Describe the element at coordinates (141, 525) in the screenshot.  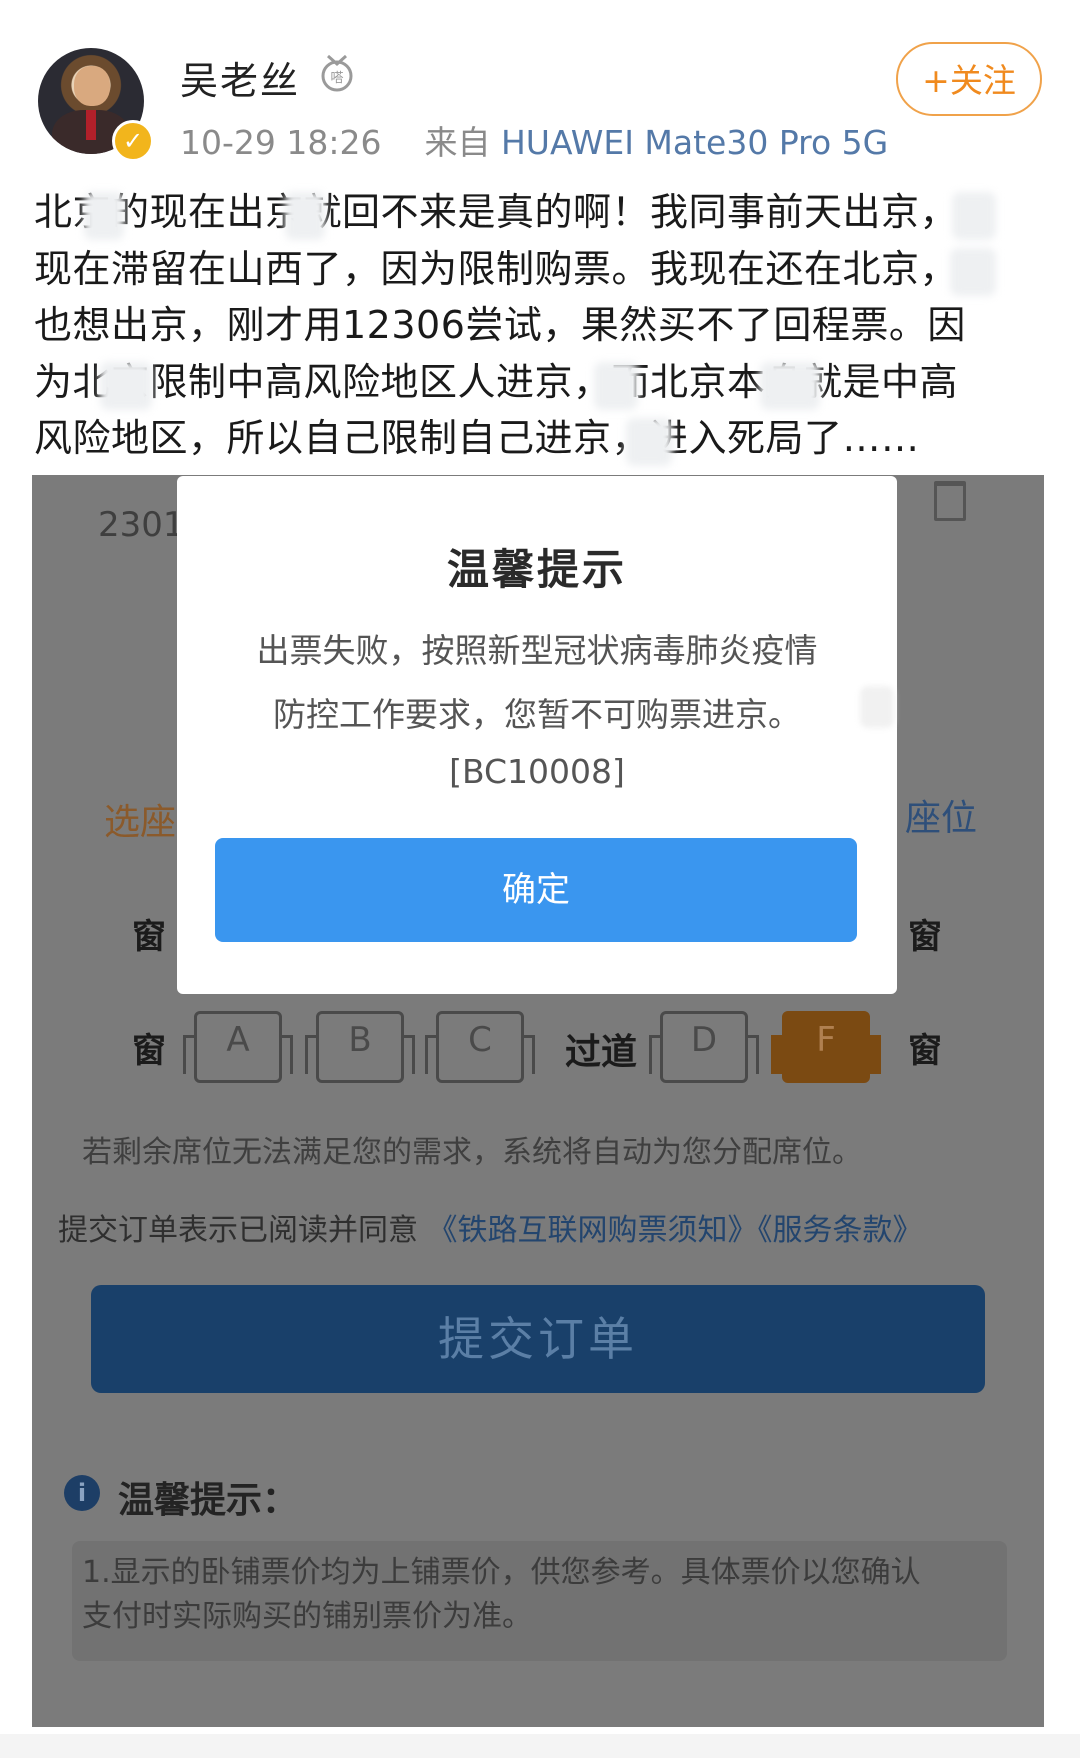
I see `order-number: 2301` at that location.